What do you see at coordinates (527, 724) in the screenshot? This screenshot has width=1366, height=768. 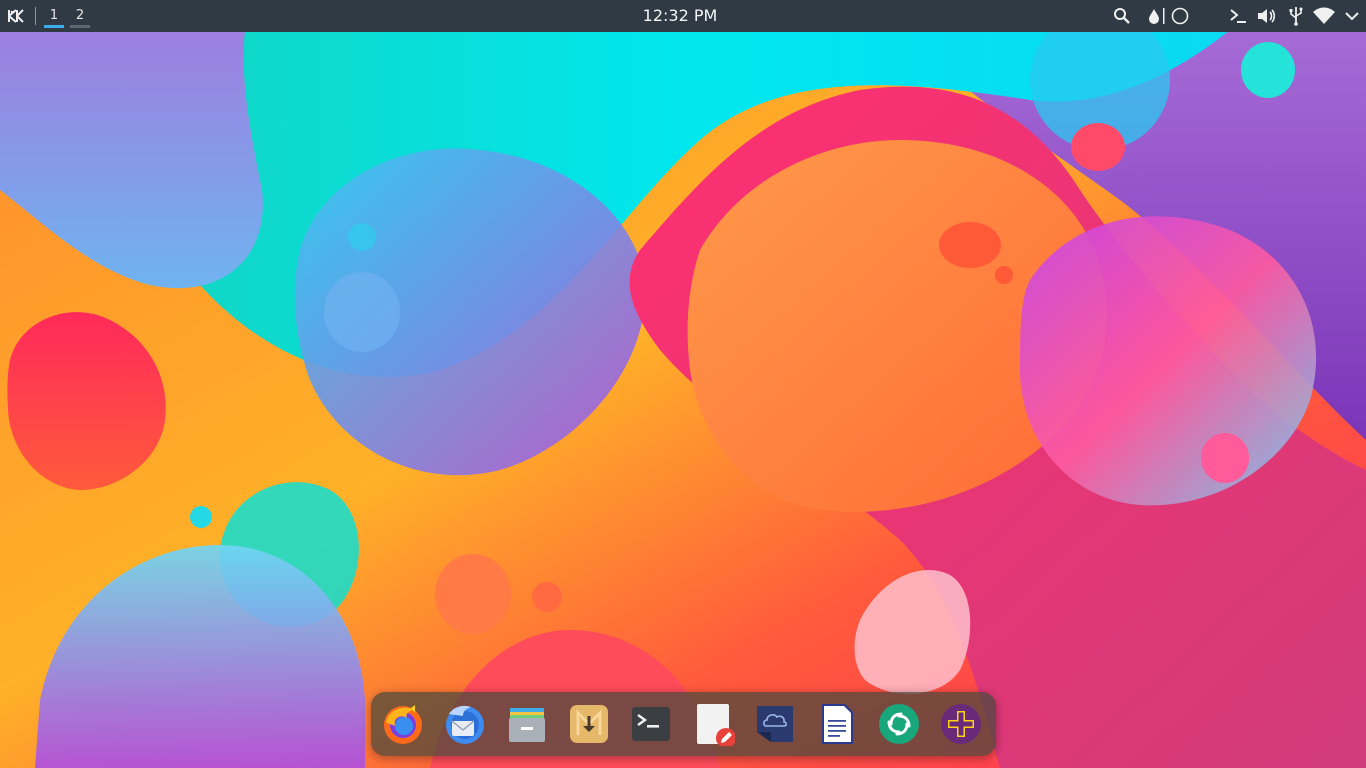 I see `file-manager-icon` at bounding box center [527, 724].